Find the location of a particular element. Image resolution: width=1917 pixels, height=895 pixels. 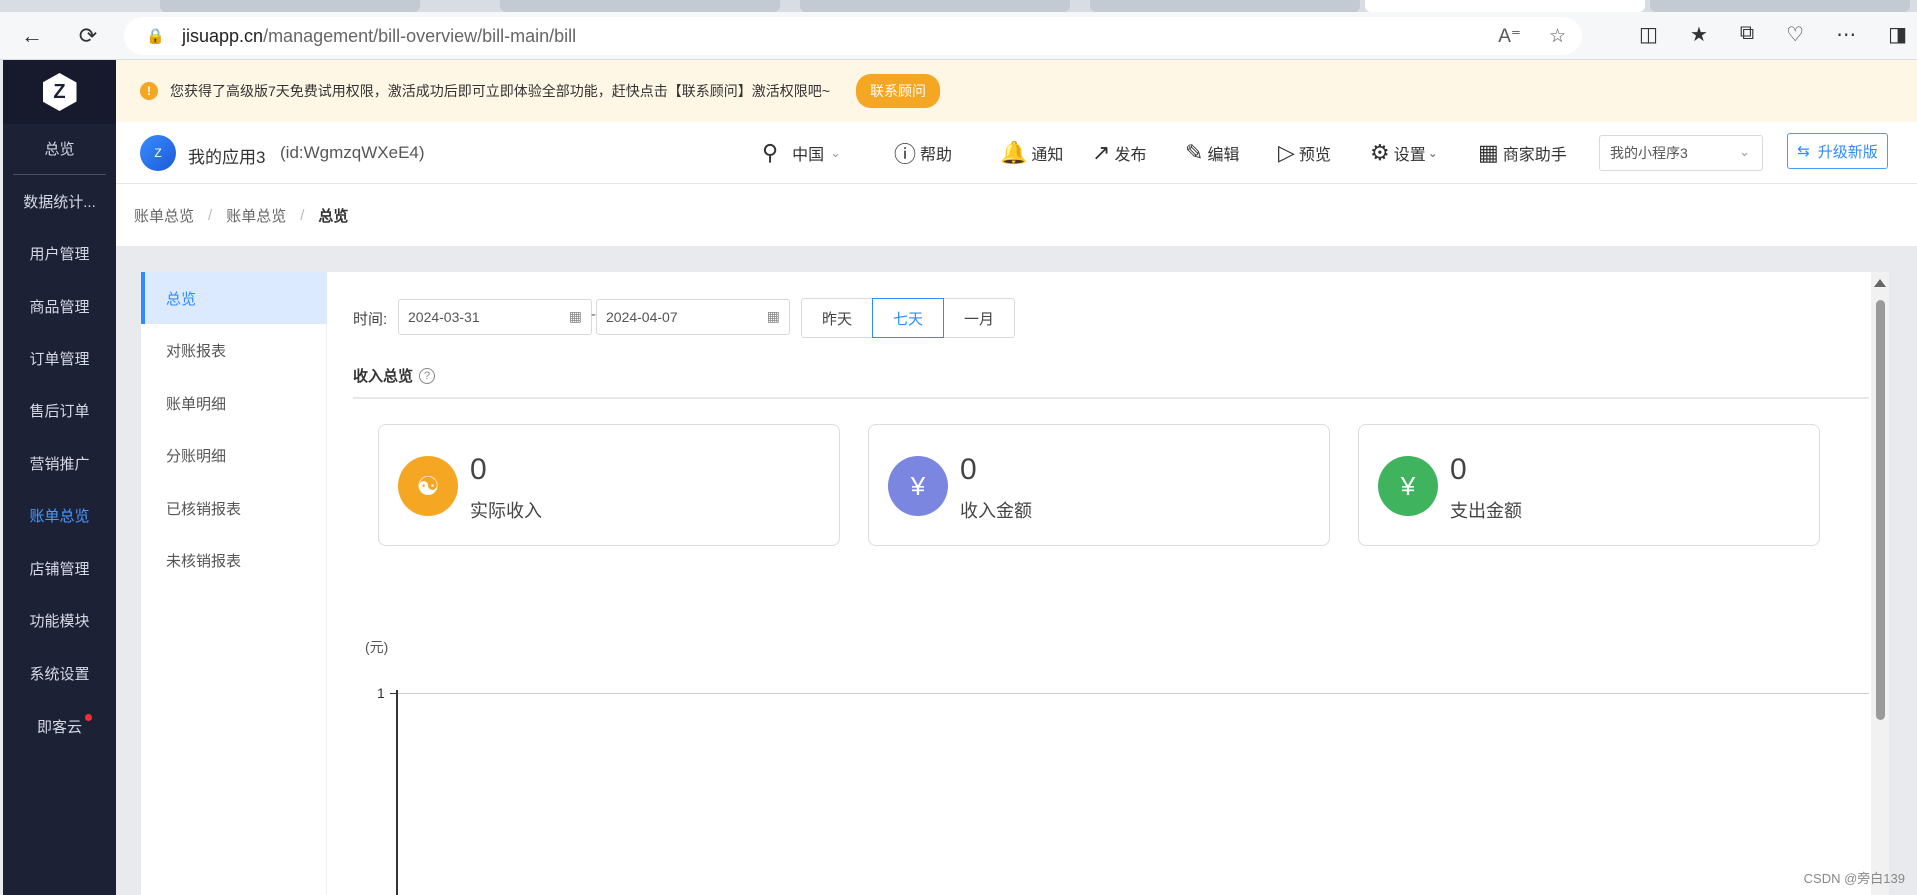

preview-button: ▷ 预览 is located at coordinates (1304, 153).